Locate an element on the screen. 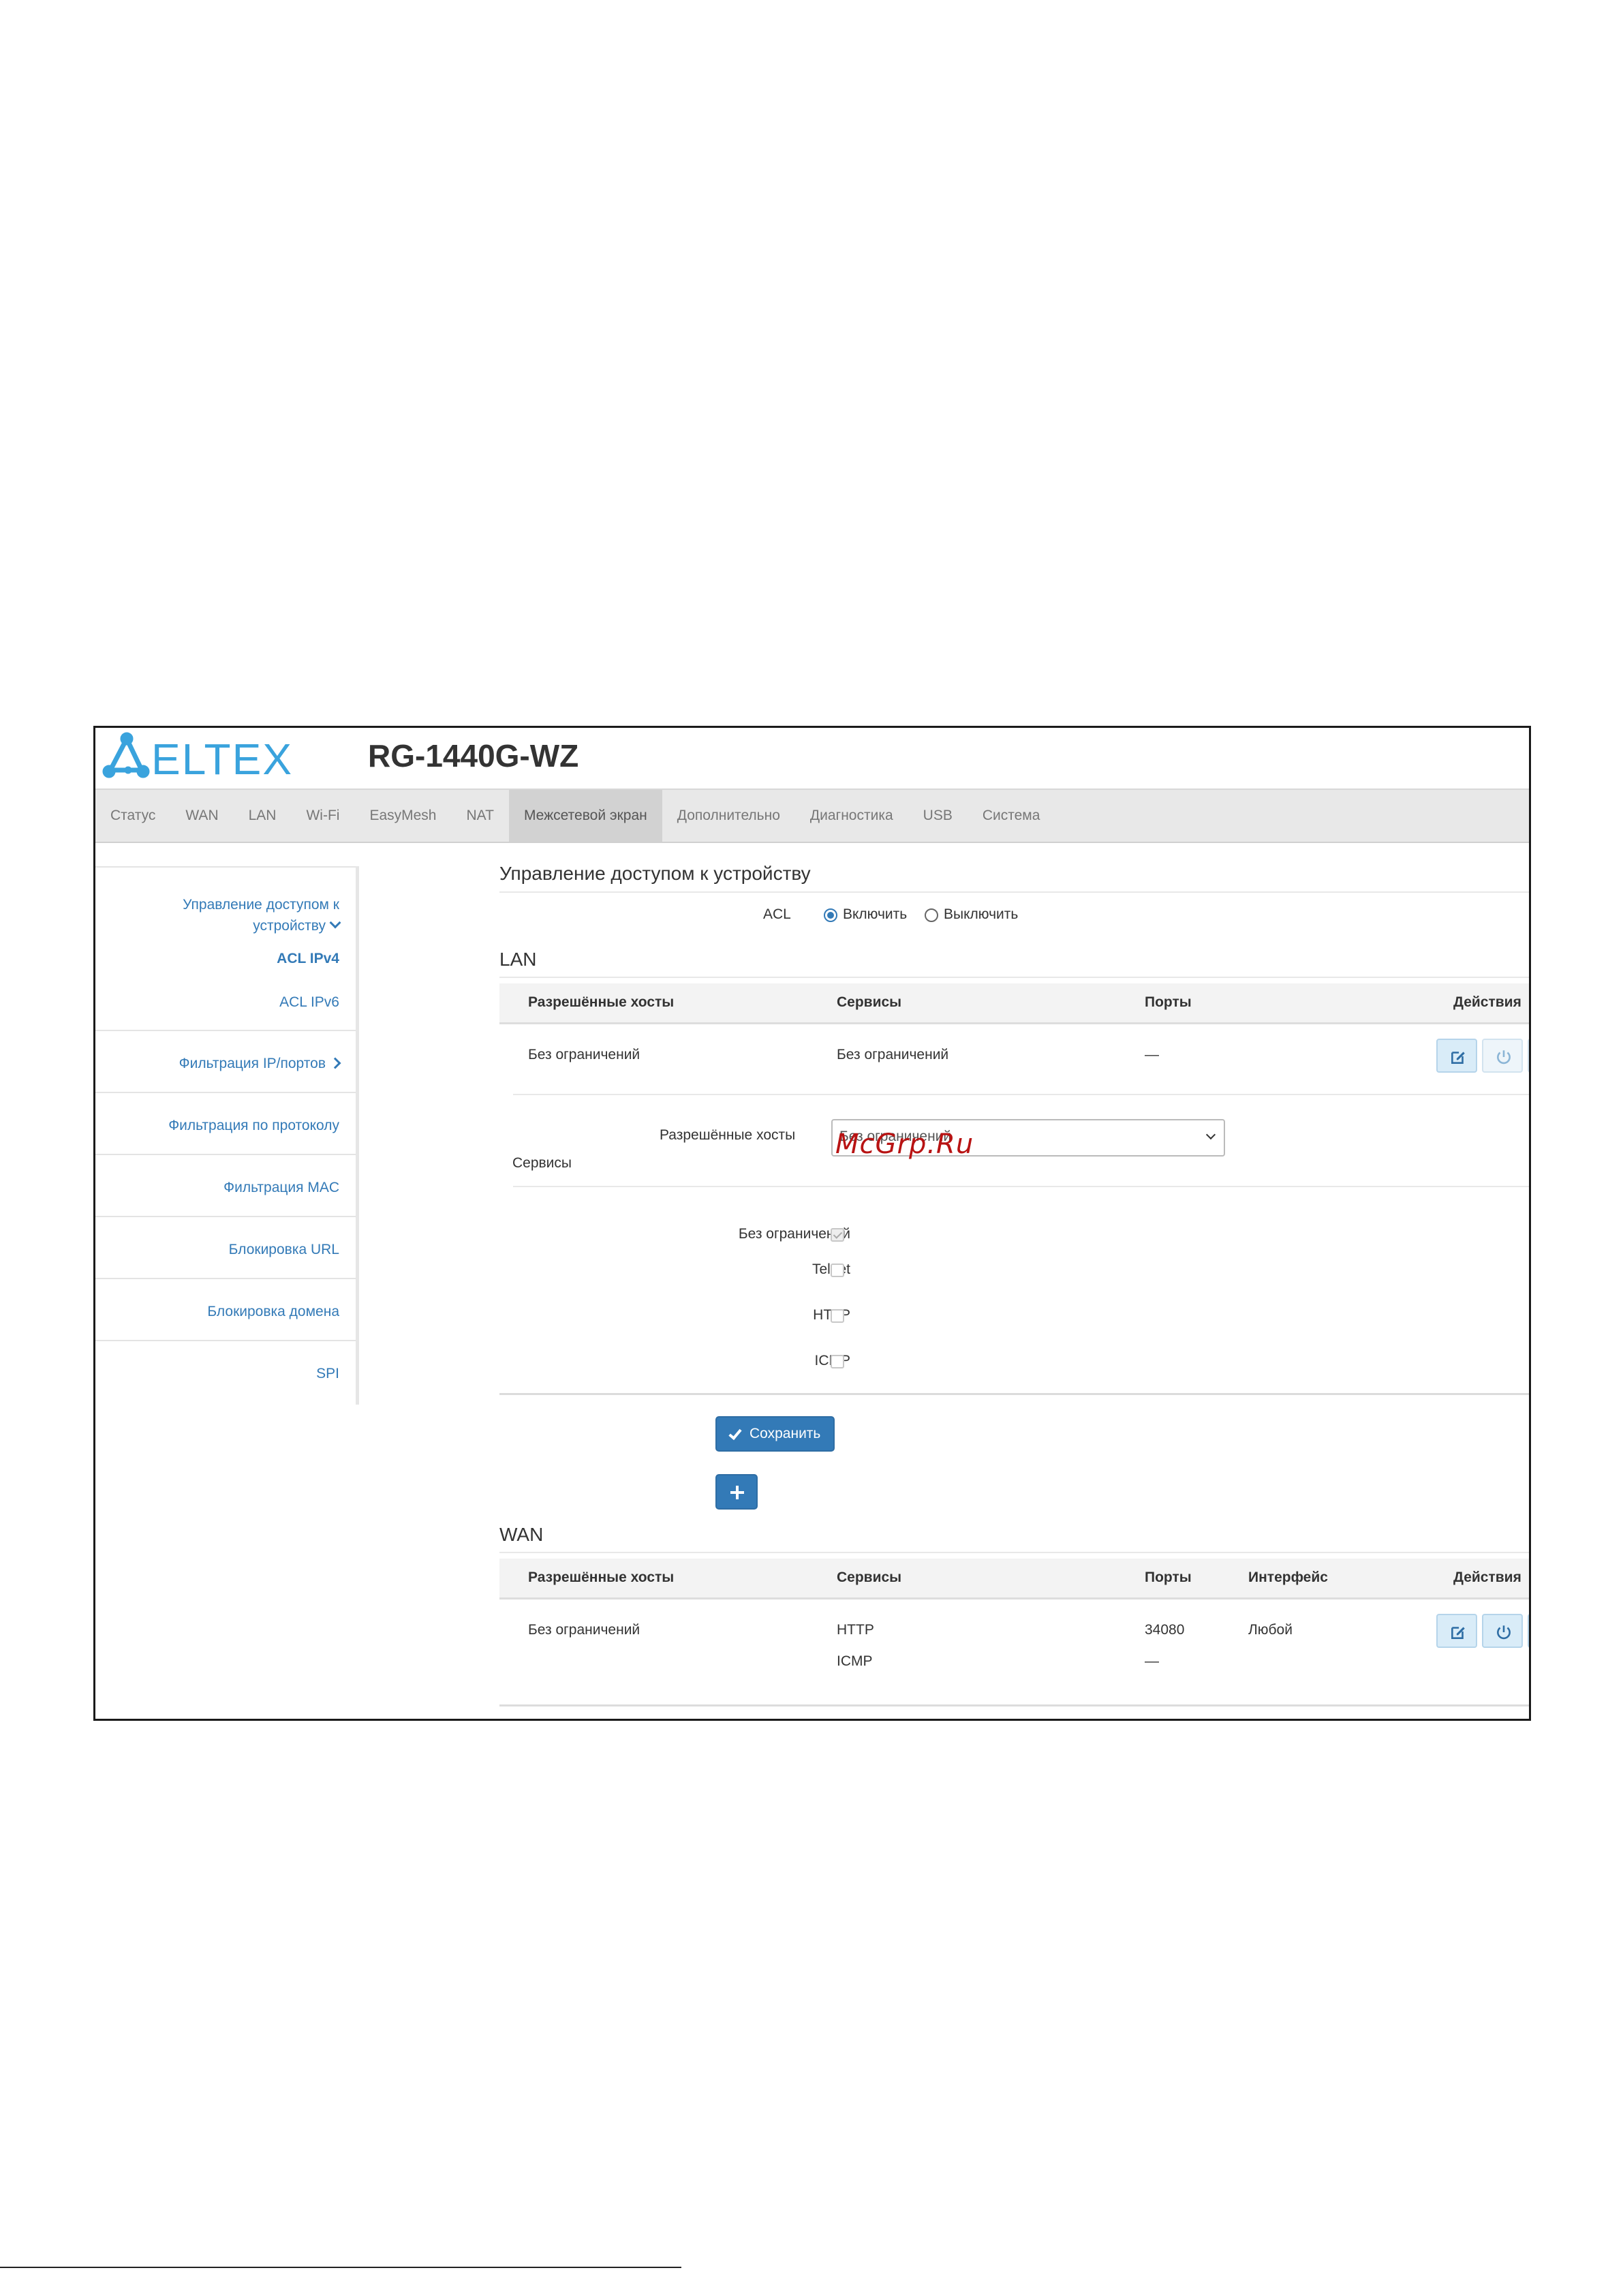  acl-enable-radio is located at coordinates (830, 915).